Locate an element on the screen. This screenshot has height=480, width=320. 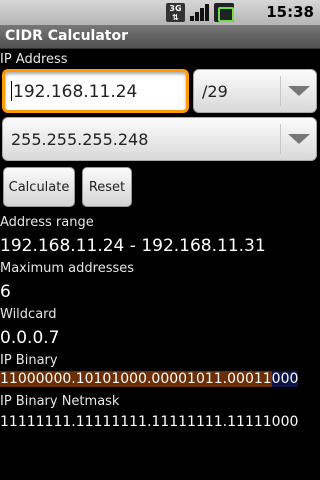
title-bar: CIDR Calculator is located at coordinates (160, 37).